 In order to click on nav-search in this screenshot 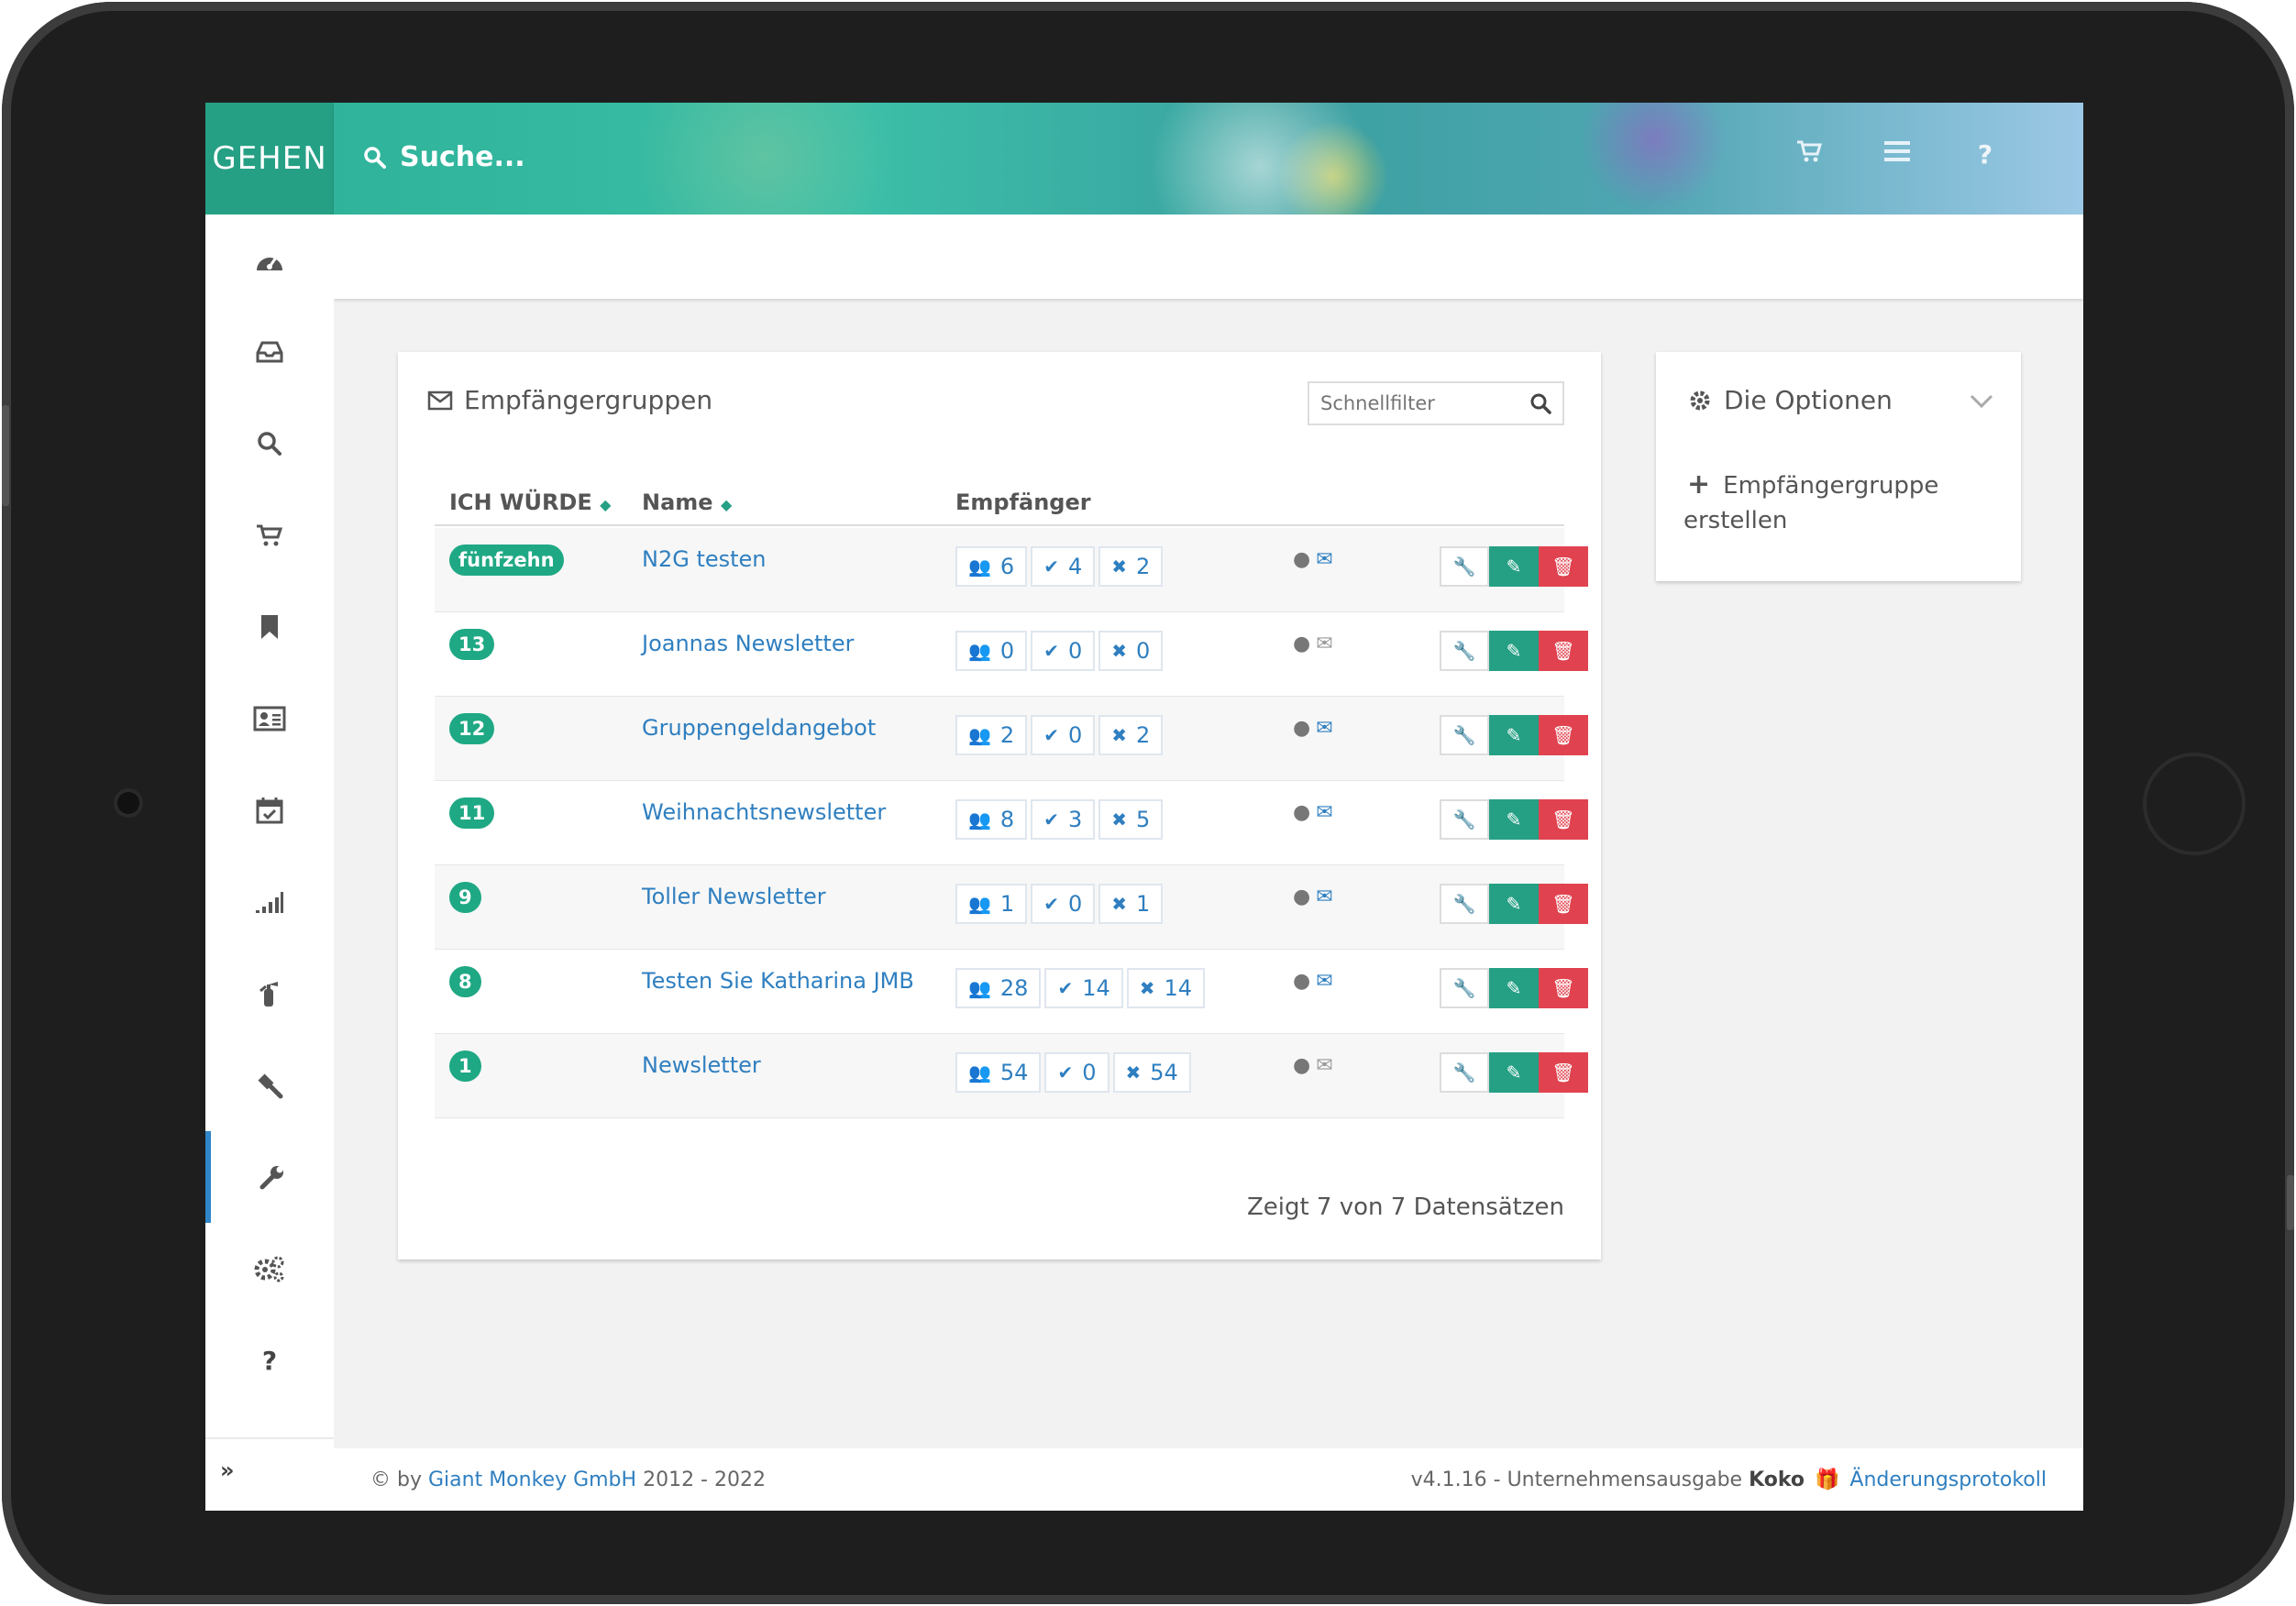, I will do `click(269, 444)`.